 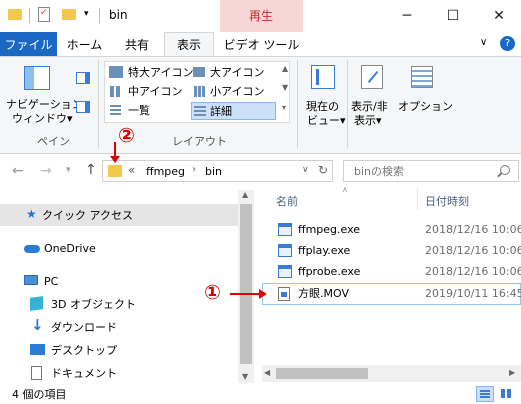 I want to click on list-icon, so click(x=115, y=110).